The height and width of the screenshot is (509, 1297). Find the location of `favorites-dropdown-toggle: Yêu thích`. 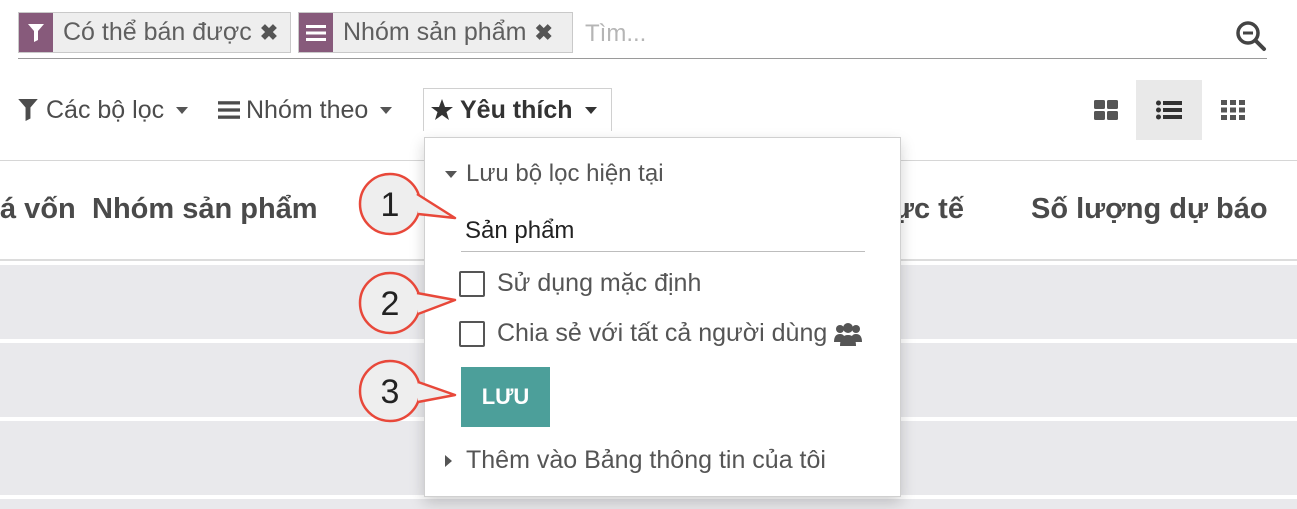

favorites-dropdown-toggle: Yêu thích is located at coordinates (517, 109).